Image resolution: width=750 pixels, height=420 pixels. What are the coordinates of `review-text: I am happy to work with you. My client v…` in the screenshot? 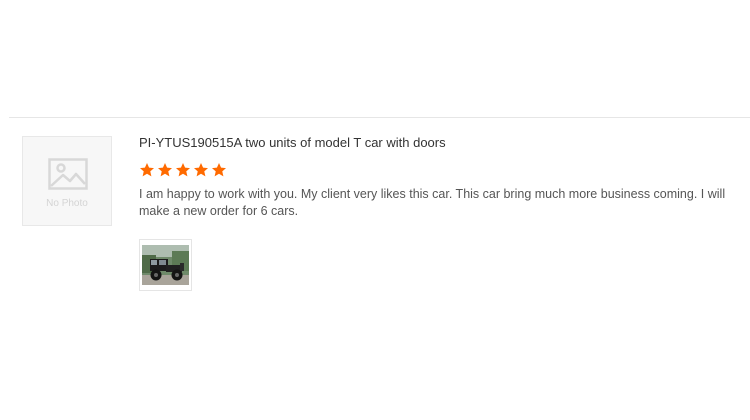 It's located at (432, 202).